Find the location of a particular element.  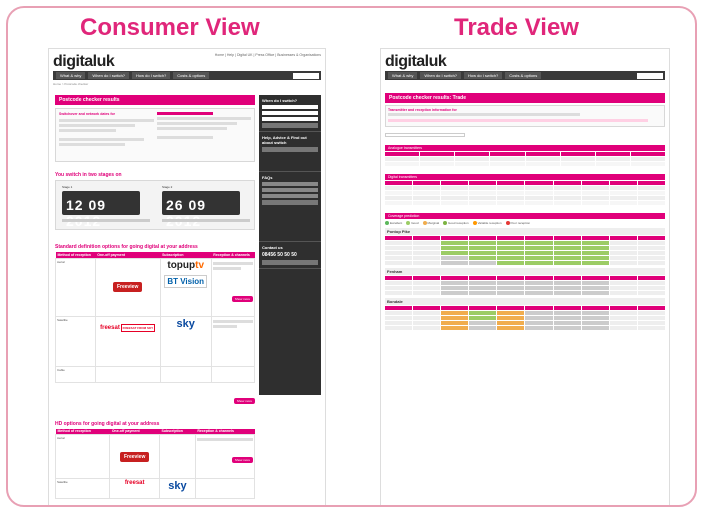

digital-header: Digital transmitters is located at coordinates (525, 177).